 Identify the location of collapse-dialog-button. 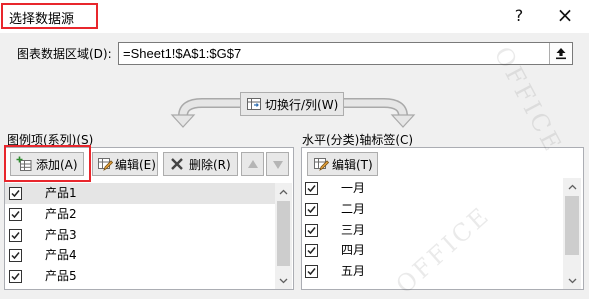
(560, 53).